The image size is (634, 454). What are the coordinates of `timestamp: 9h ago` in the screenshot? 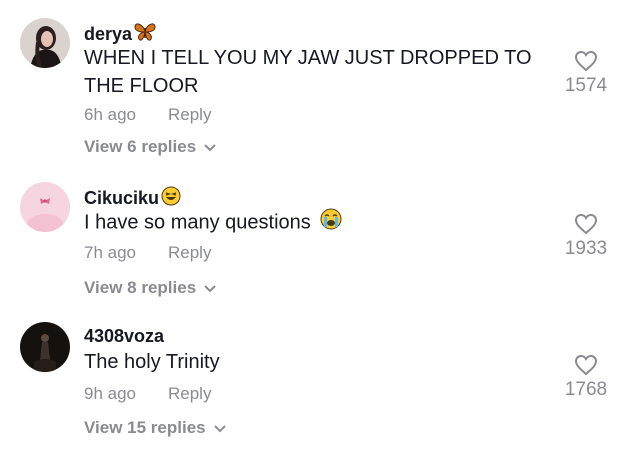 It's located at (110, 393).